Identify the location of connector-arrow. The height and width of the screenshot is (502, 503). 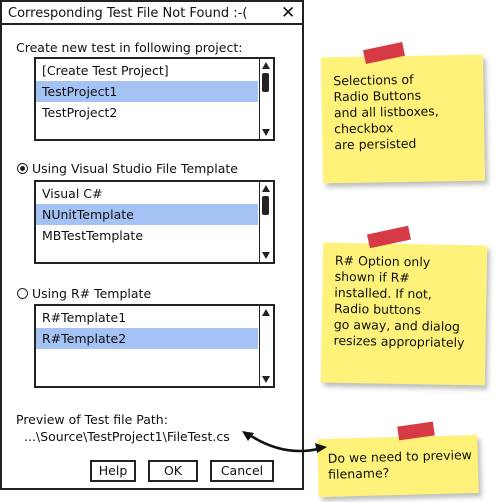
(284, 442).